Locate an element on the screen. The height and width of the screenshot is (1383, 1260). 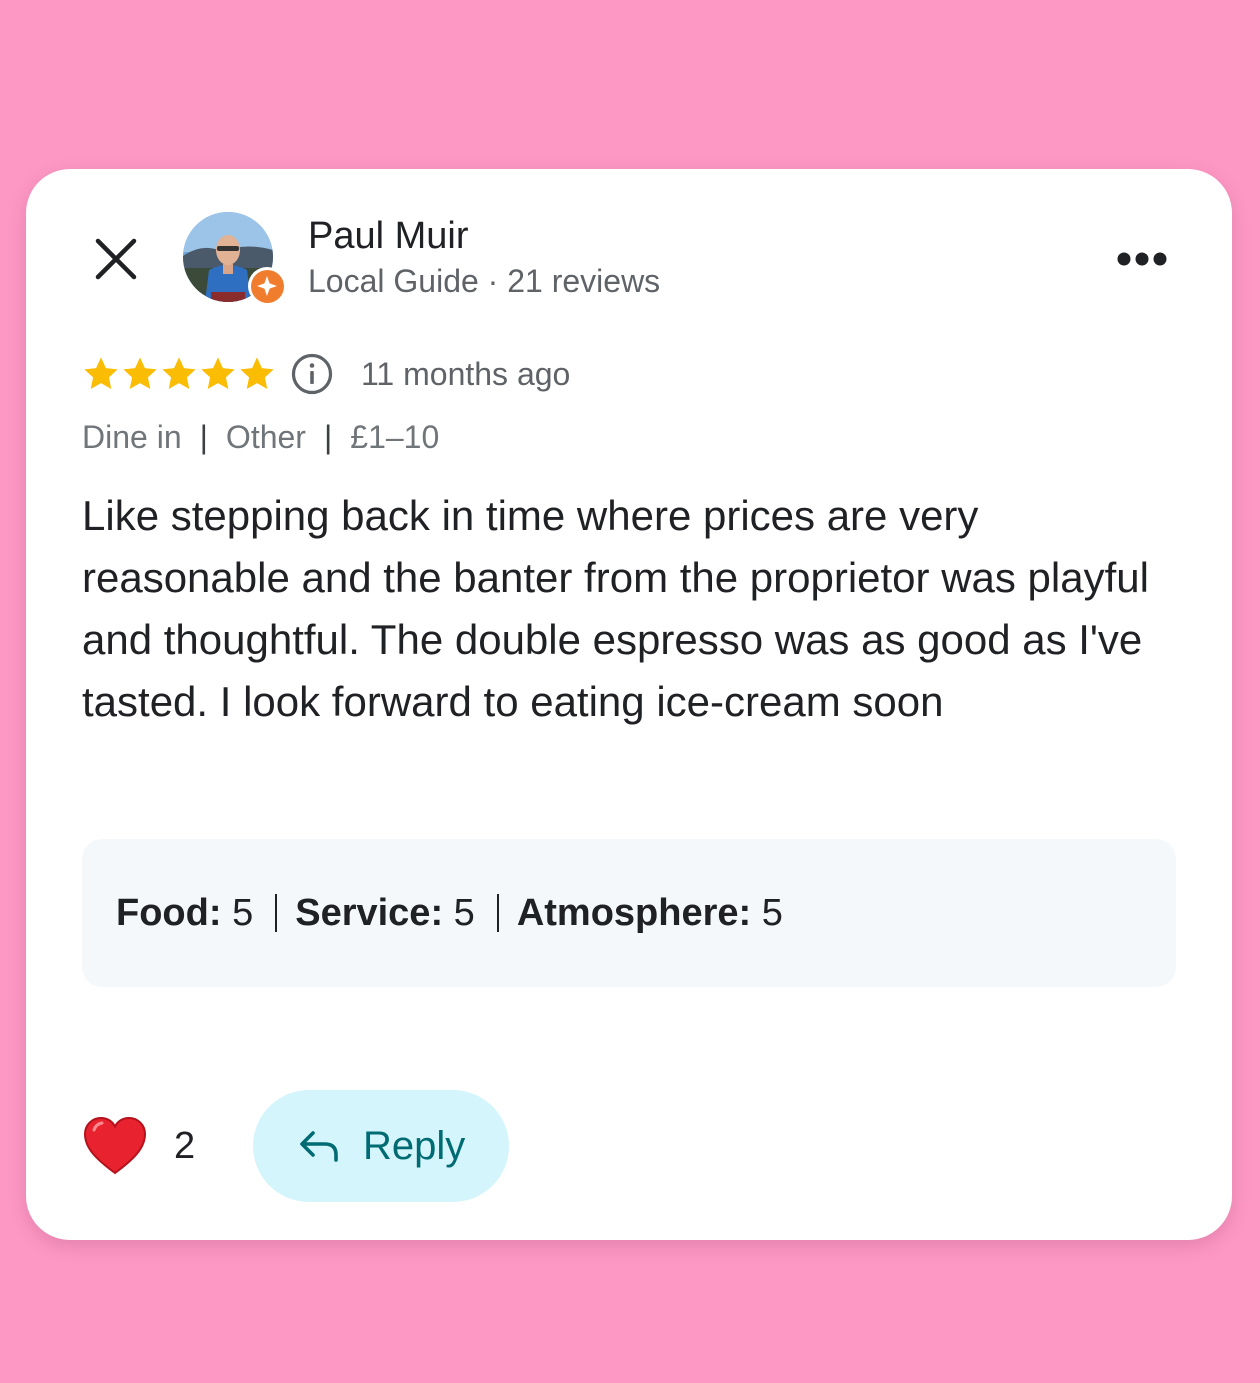
food-value: 5 is located at coordinates (243, 913).